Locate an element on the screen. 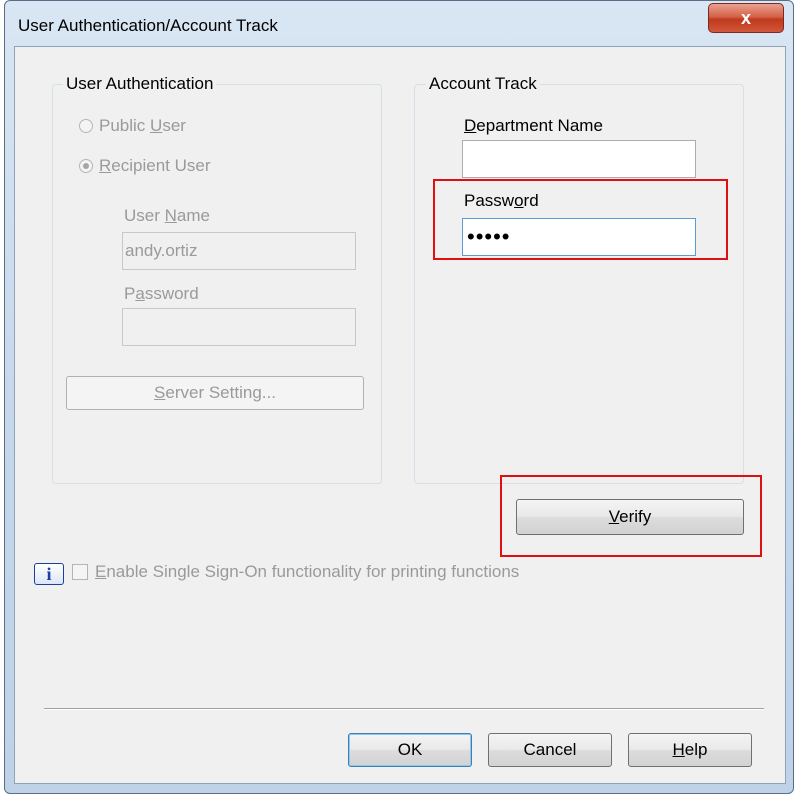 This screenshot has width=804, height=798. cancel-button: Cancel is located at coordinates (550, 750).